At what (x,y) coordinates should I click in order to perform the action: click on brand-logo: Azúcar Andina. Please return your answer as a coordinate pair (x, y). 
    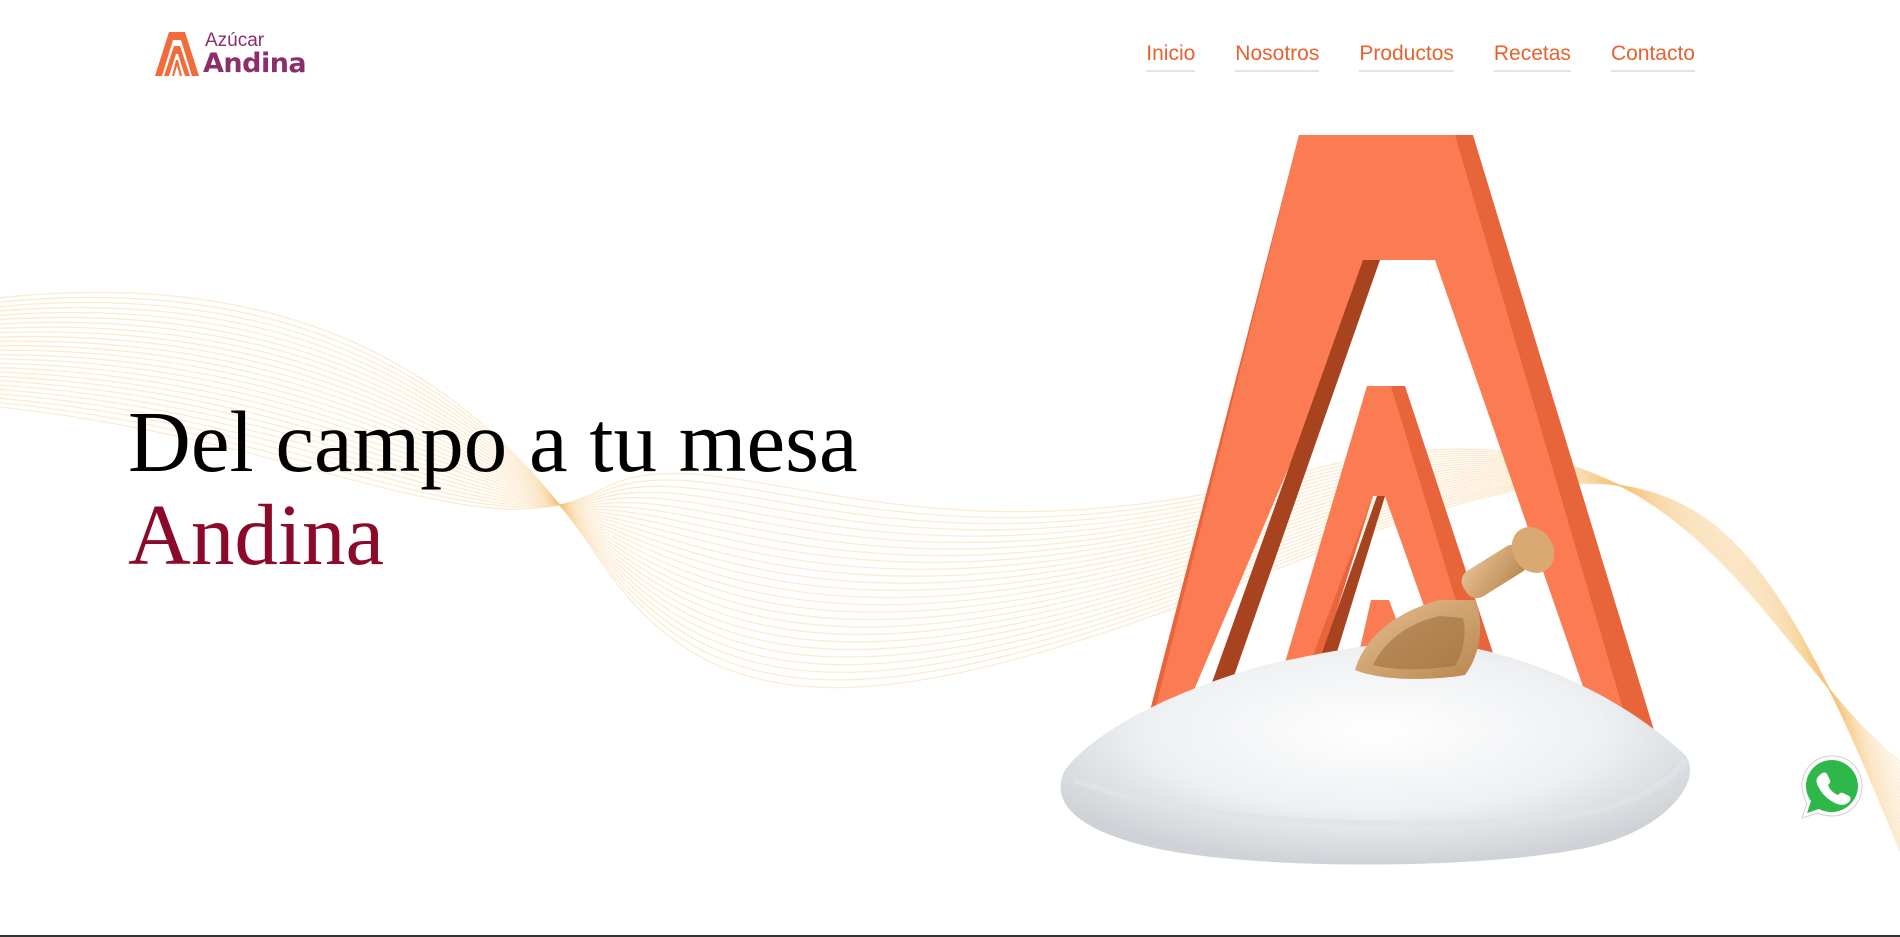
    Looking at the image, I should click on (231, 54).